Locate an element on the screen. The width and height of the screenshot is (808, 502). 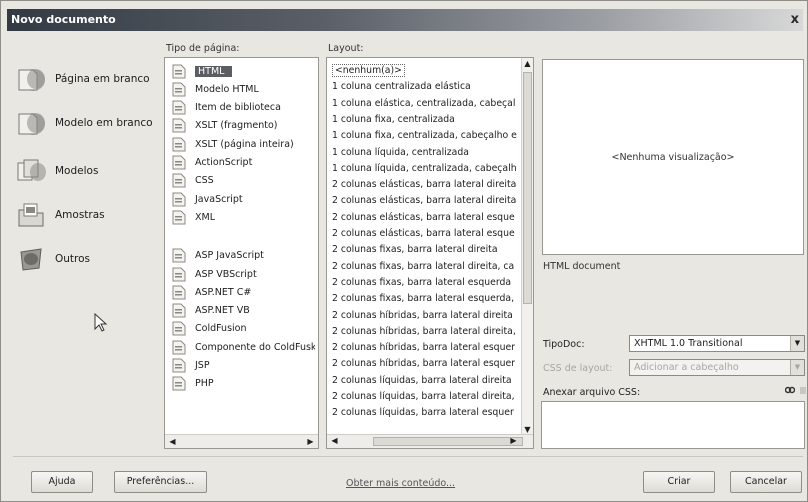
layout-label: 2 colunas líquidas, barra lateral esquer is located at coordinates (423, 413).